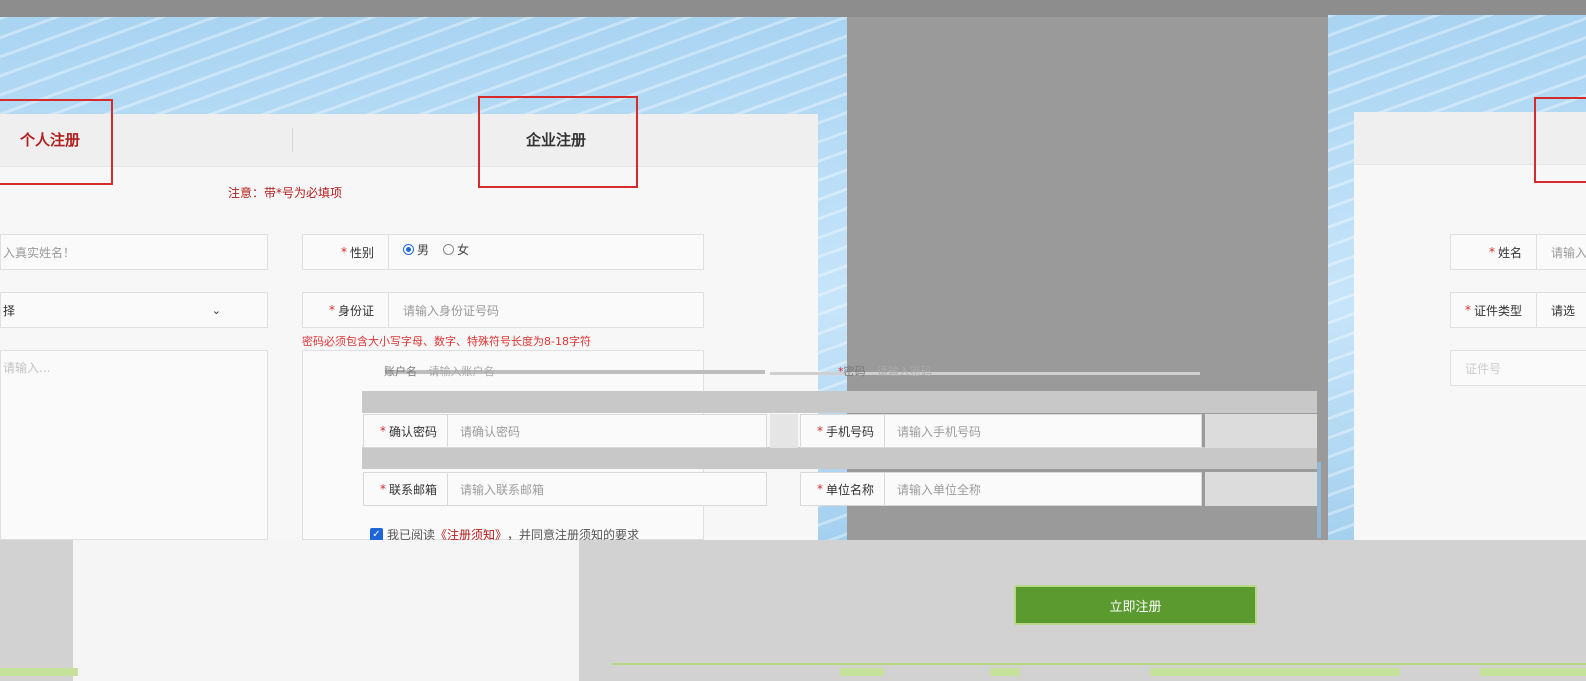  What do you see at coordinates (416, 249) in the screenshot?
I see `gender-male-radio: 男` at bounding box center [416, 249].